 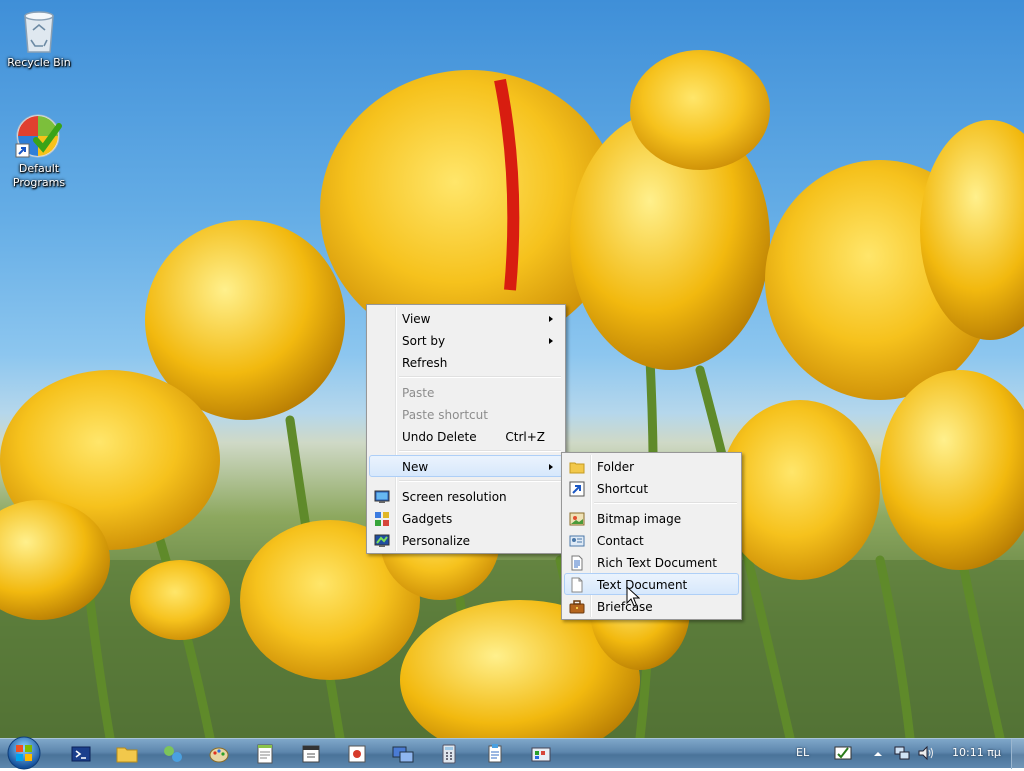 What do you see at coordinates (577, 489) in the screenshot?
I see `shortcut-icon` at bounding box center [577, 489].